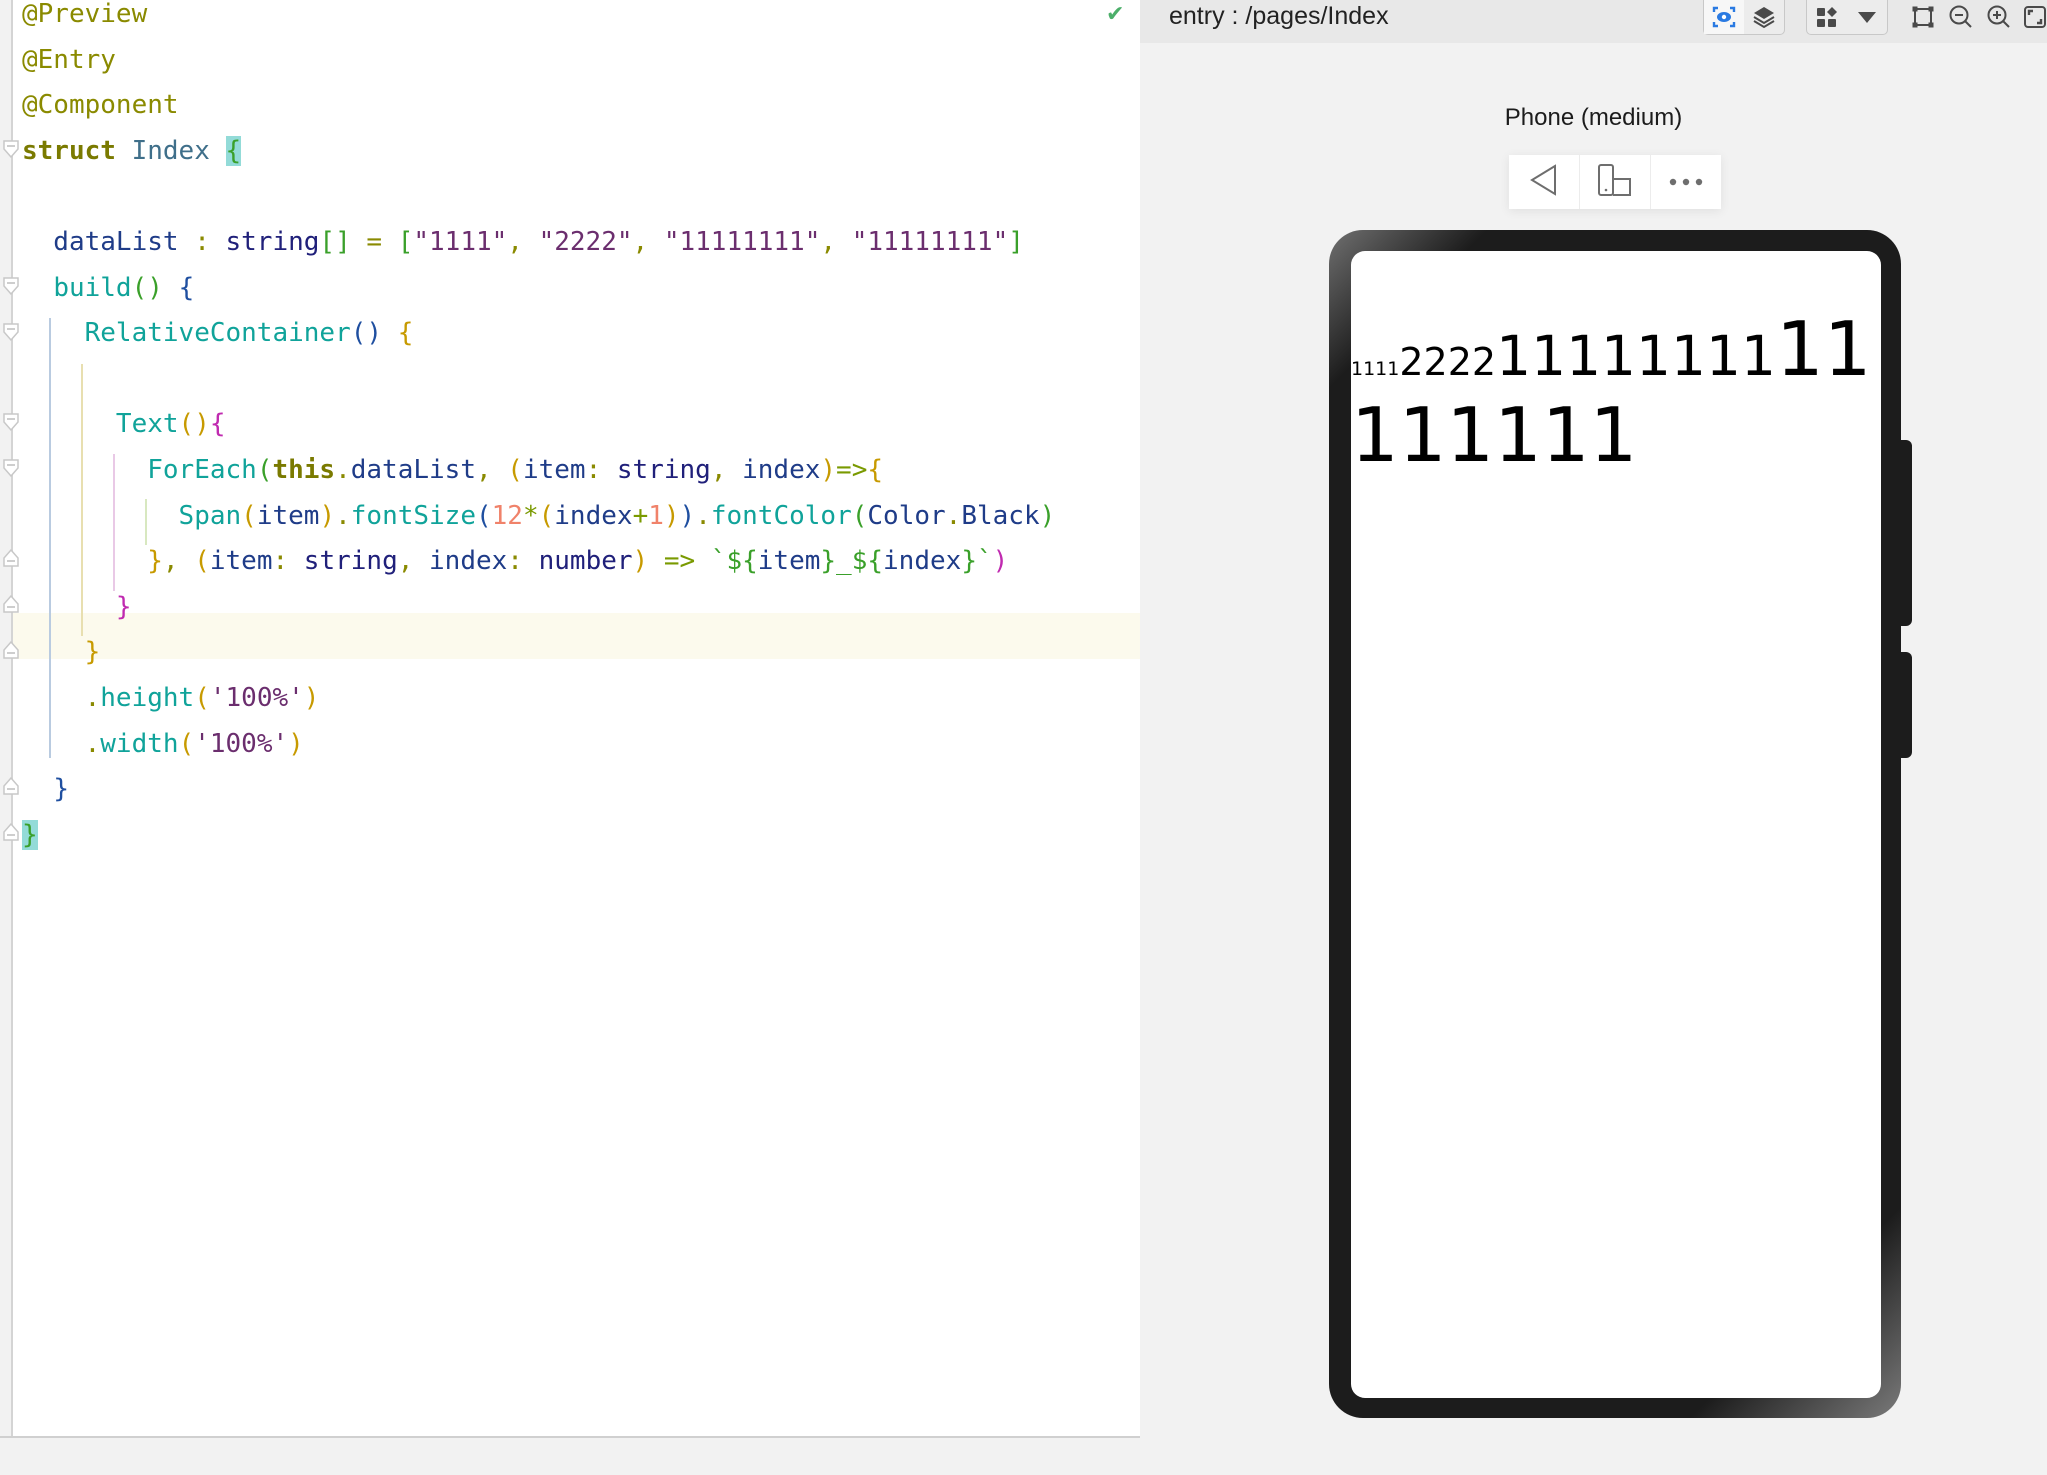 The width and height of the screenshot is (2047, 1475). I want to click on code-token: "11111111", so click(930, 242).